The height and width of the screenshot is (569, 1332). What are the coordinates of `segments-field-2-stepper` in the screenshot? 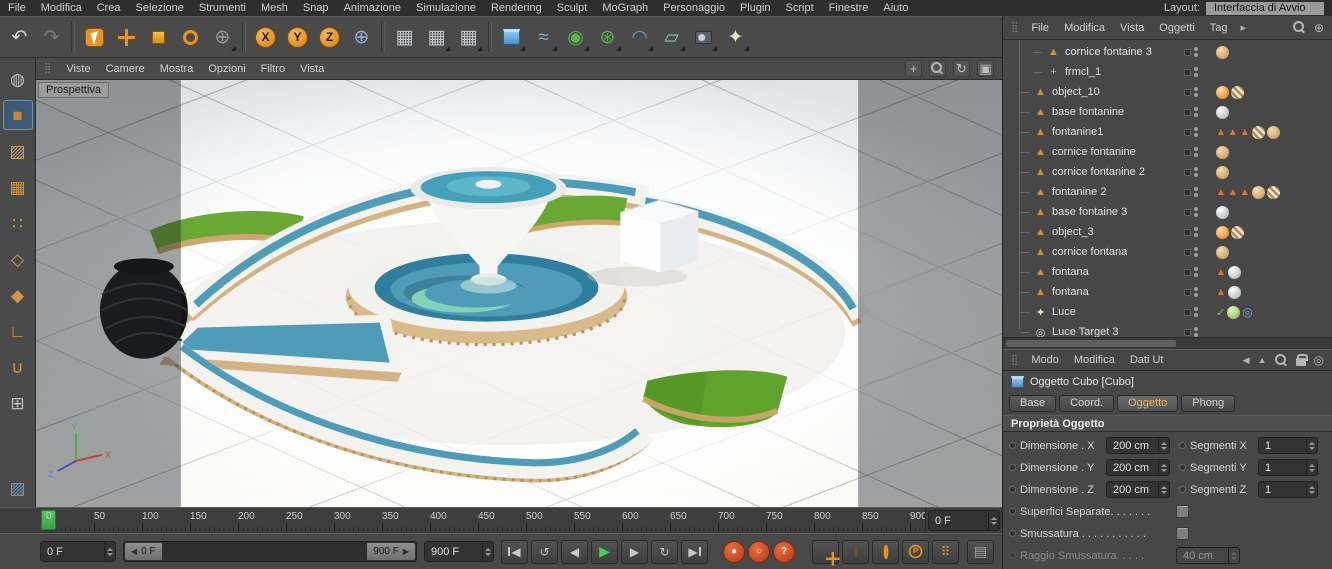 It's located at (1311, 489).